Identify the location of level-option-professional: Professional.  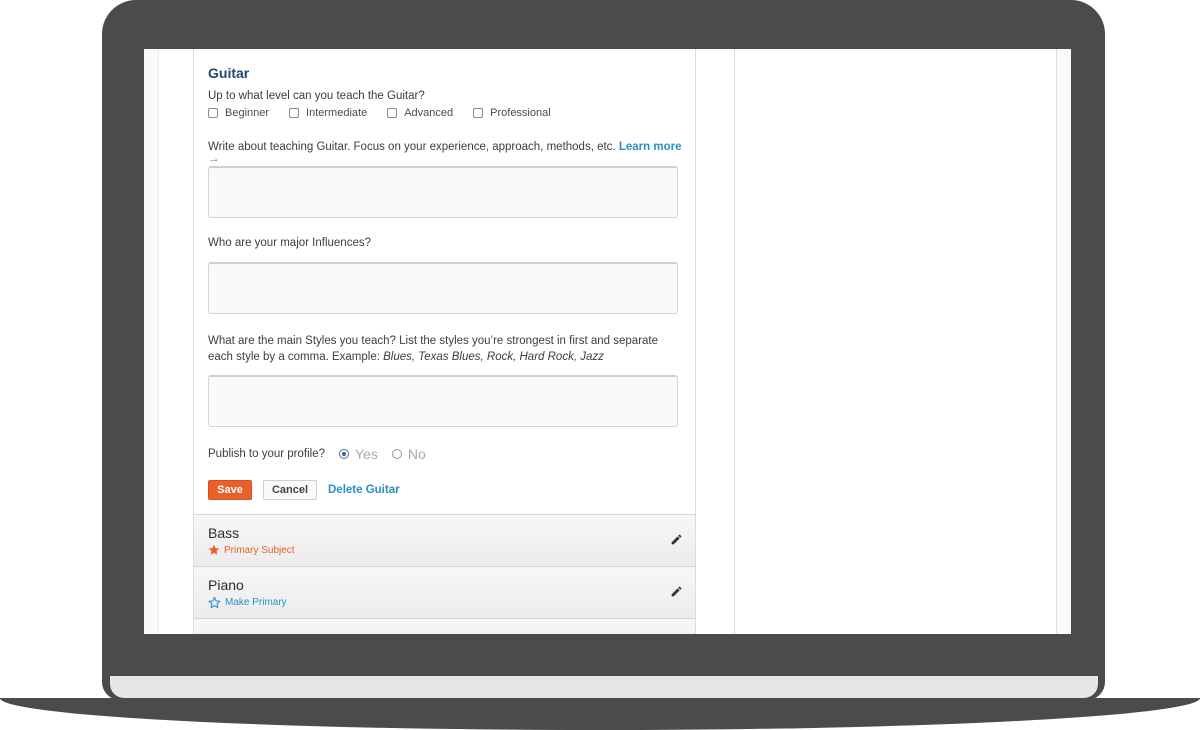
(512, 113).